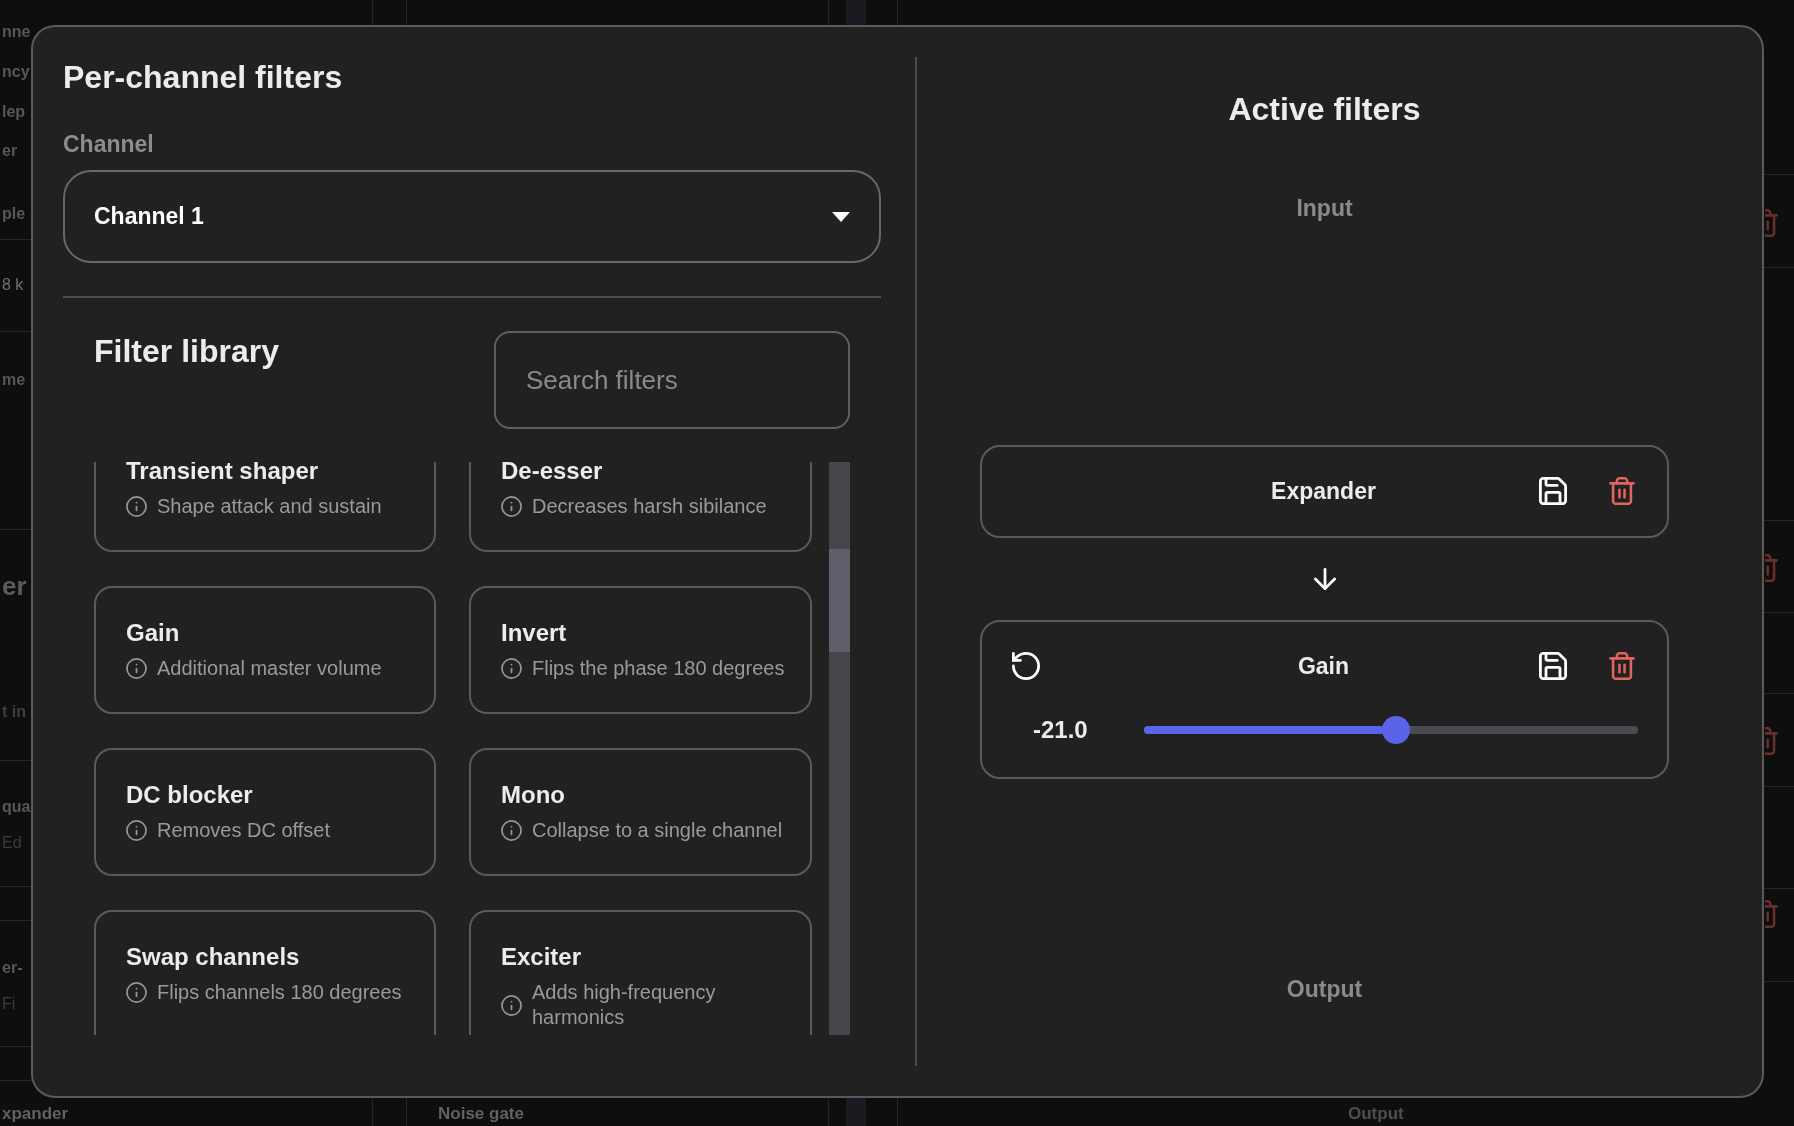  What do you see at coordinates (35, 1114) in the screenshot?
I see `item-label: xpander` at bounding box center [35, 1114].